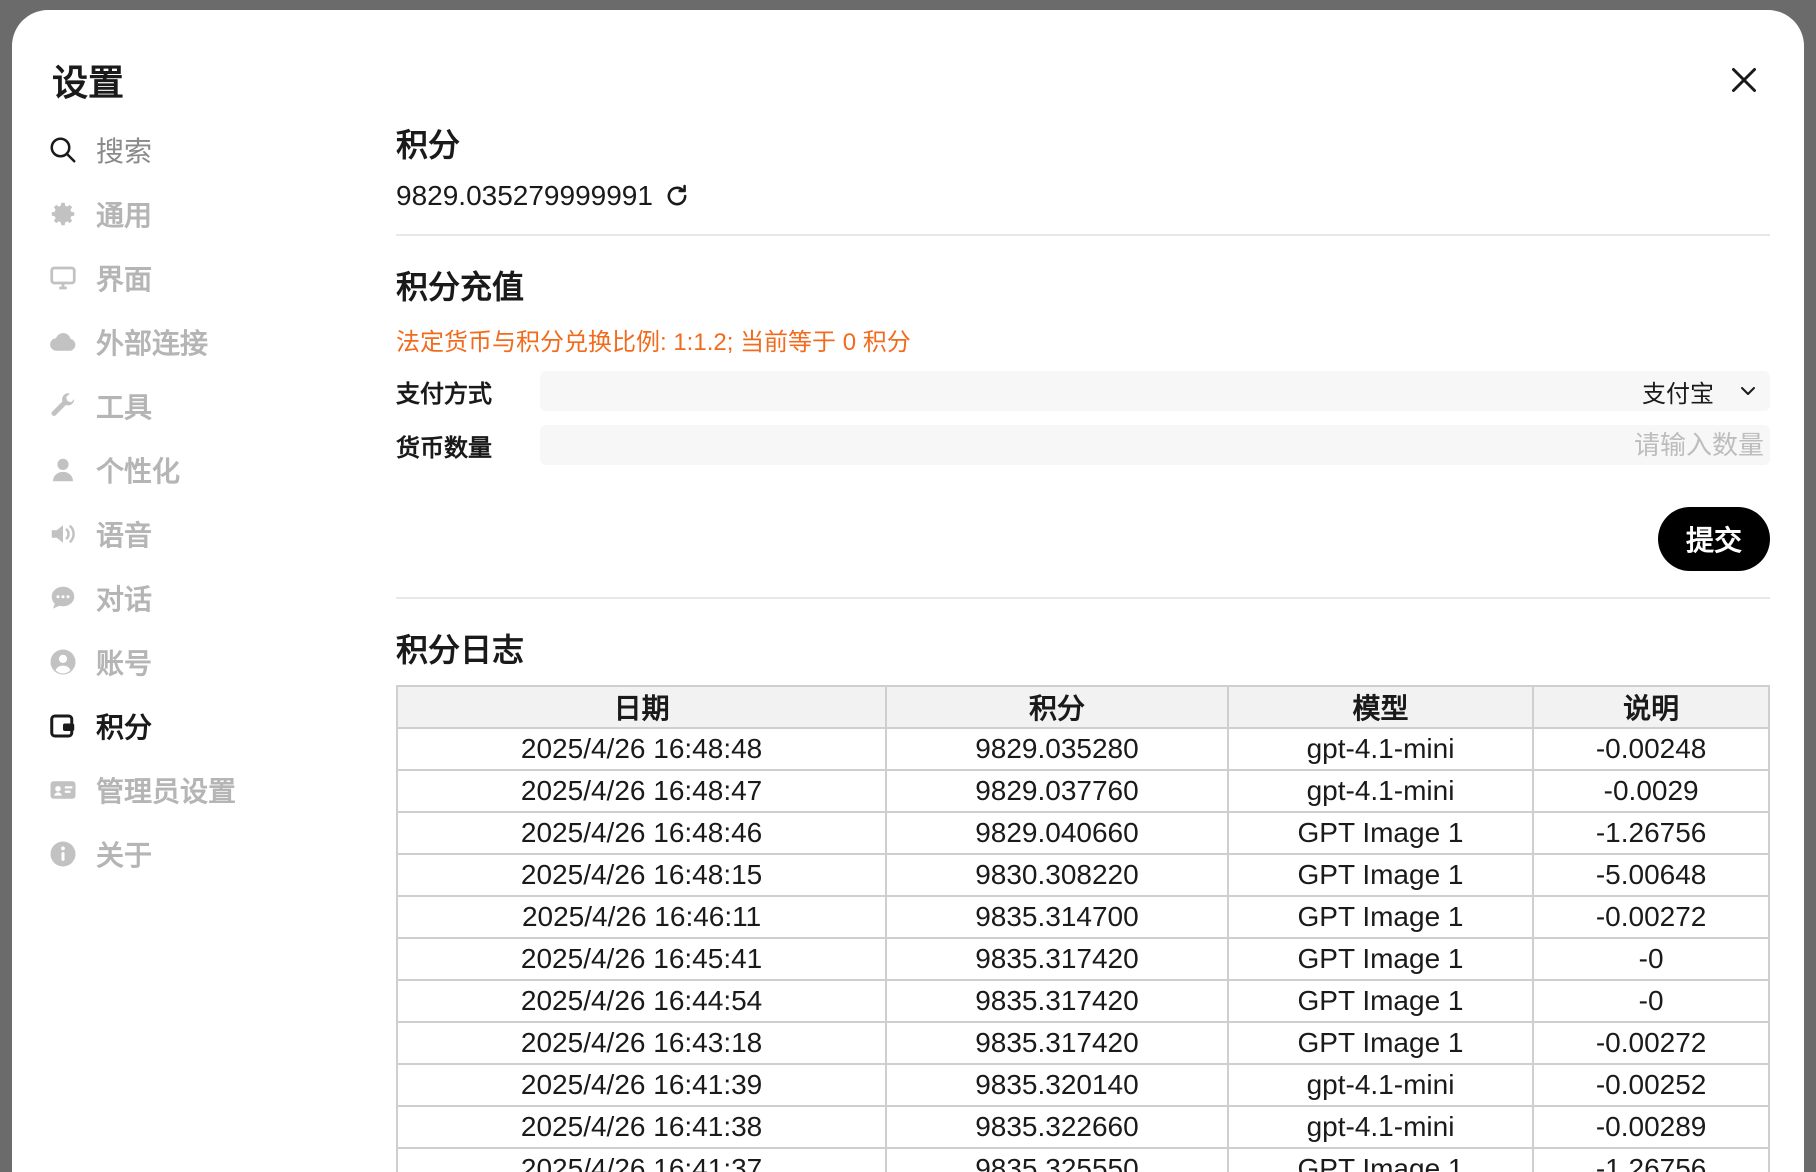 The height and width of the screenshot is (1172, 1816). I want to click on cell-points: 9829.037760, so click(1057, 791).